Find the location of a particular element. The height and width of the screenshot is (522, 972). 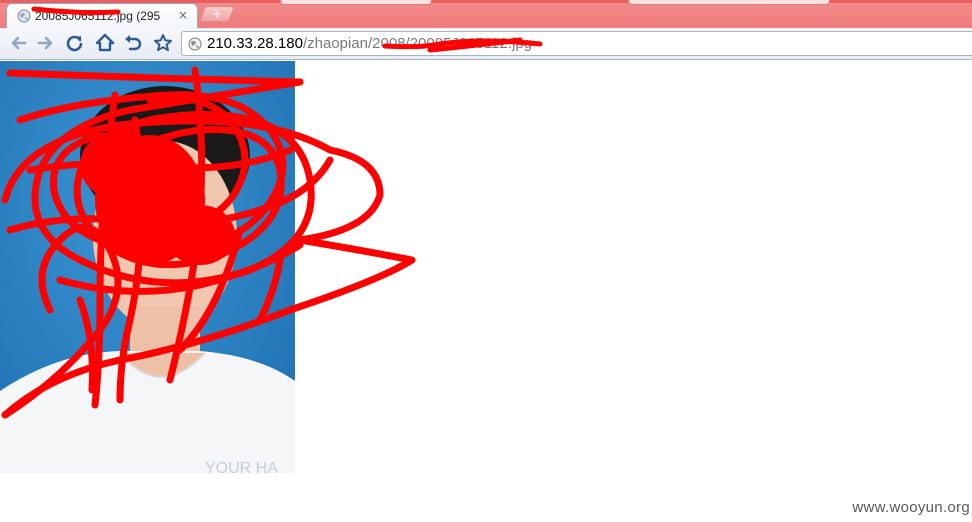

new-tab-button: + is located at coordinates (217, 14).